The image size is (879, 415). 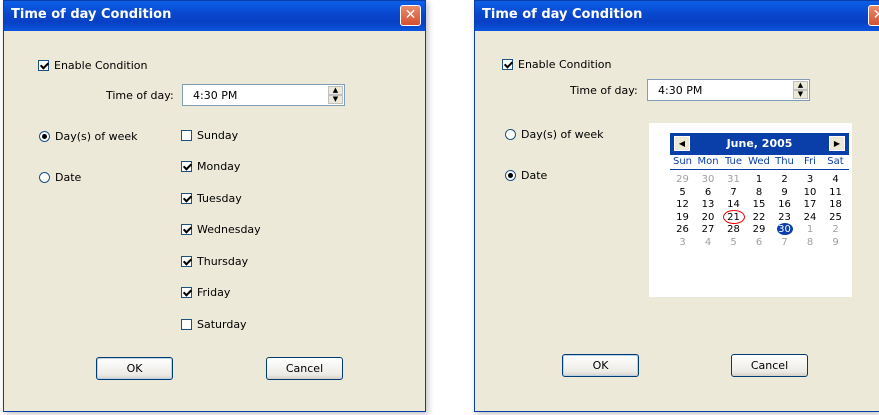 I want to click on day-of-week-label: Sun, so click(x=682, y=161).